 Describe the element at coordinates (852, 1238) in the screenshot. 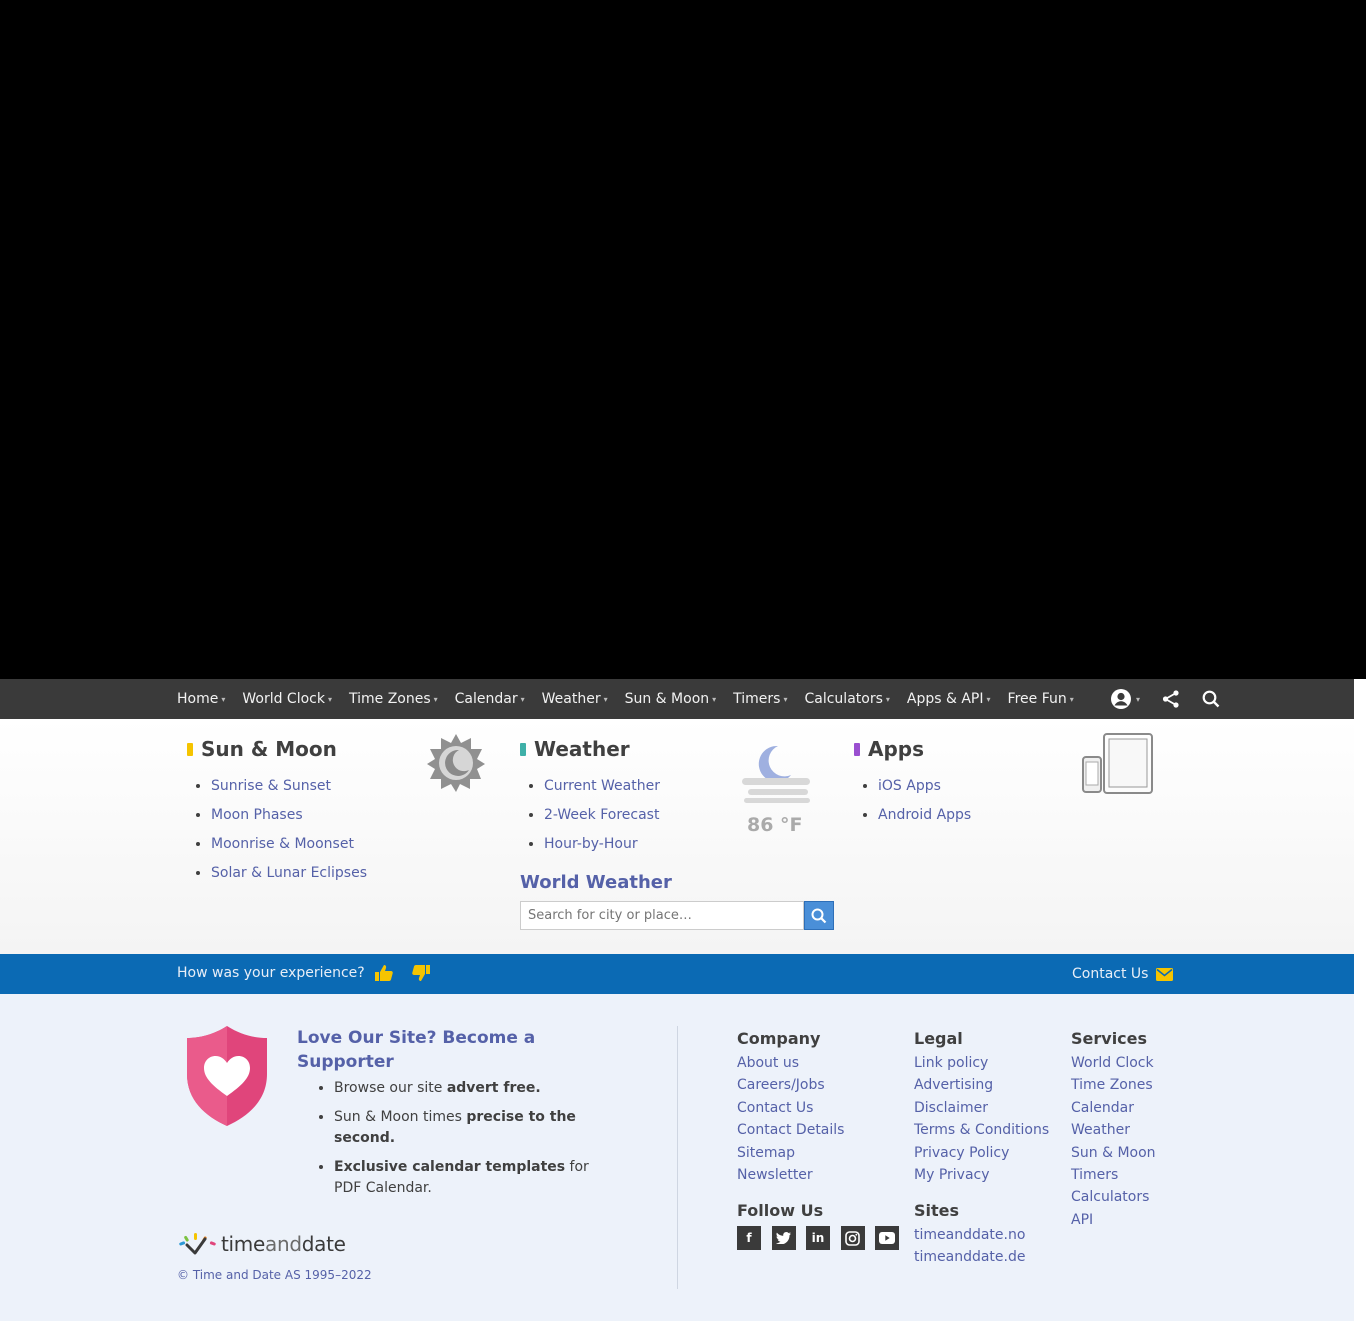

I see `instagram-icon` at that location.